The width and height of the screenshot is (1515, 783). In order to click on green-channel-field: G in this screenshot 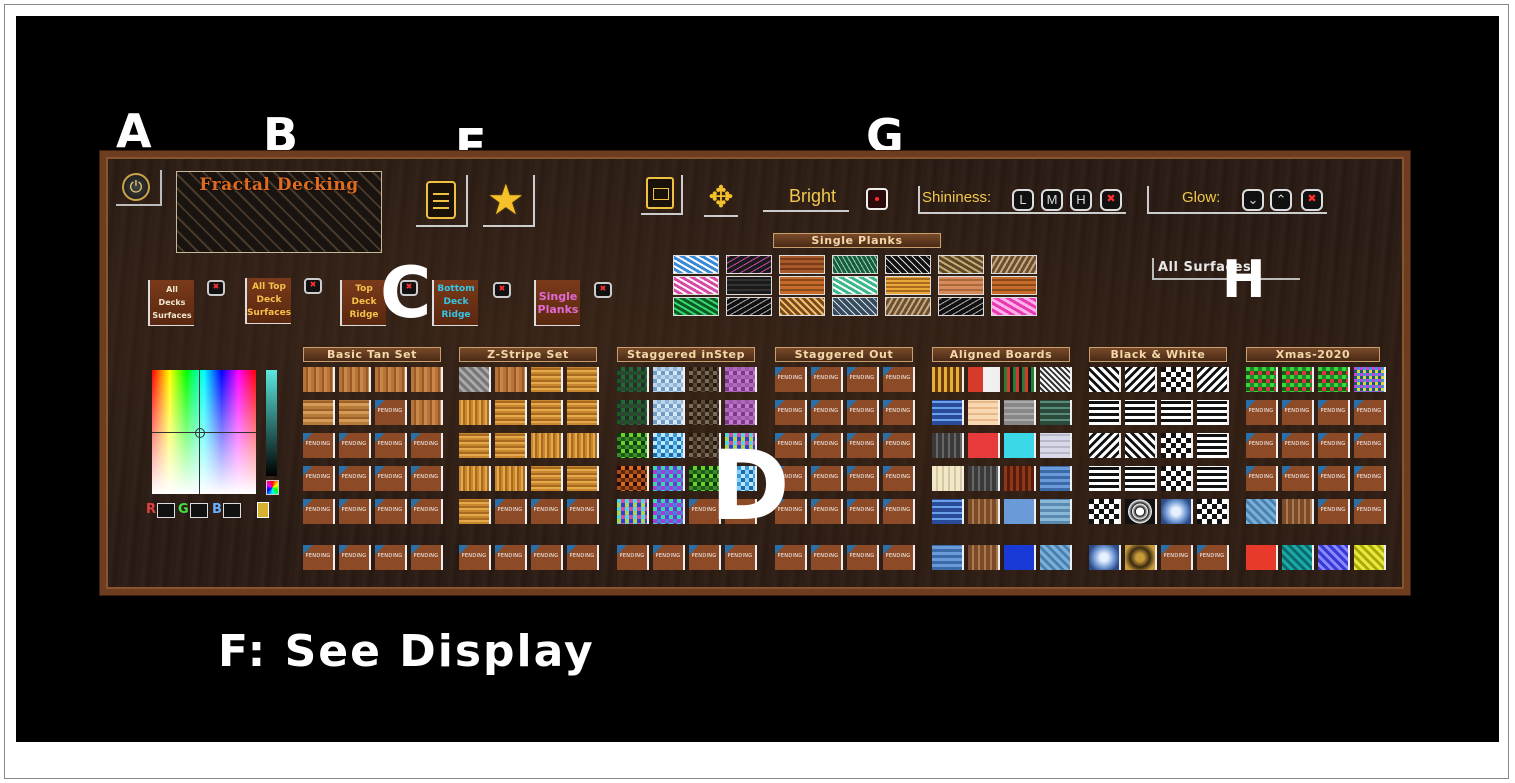, I will do `click(196, 510)`.